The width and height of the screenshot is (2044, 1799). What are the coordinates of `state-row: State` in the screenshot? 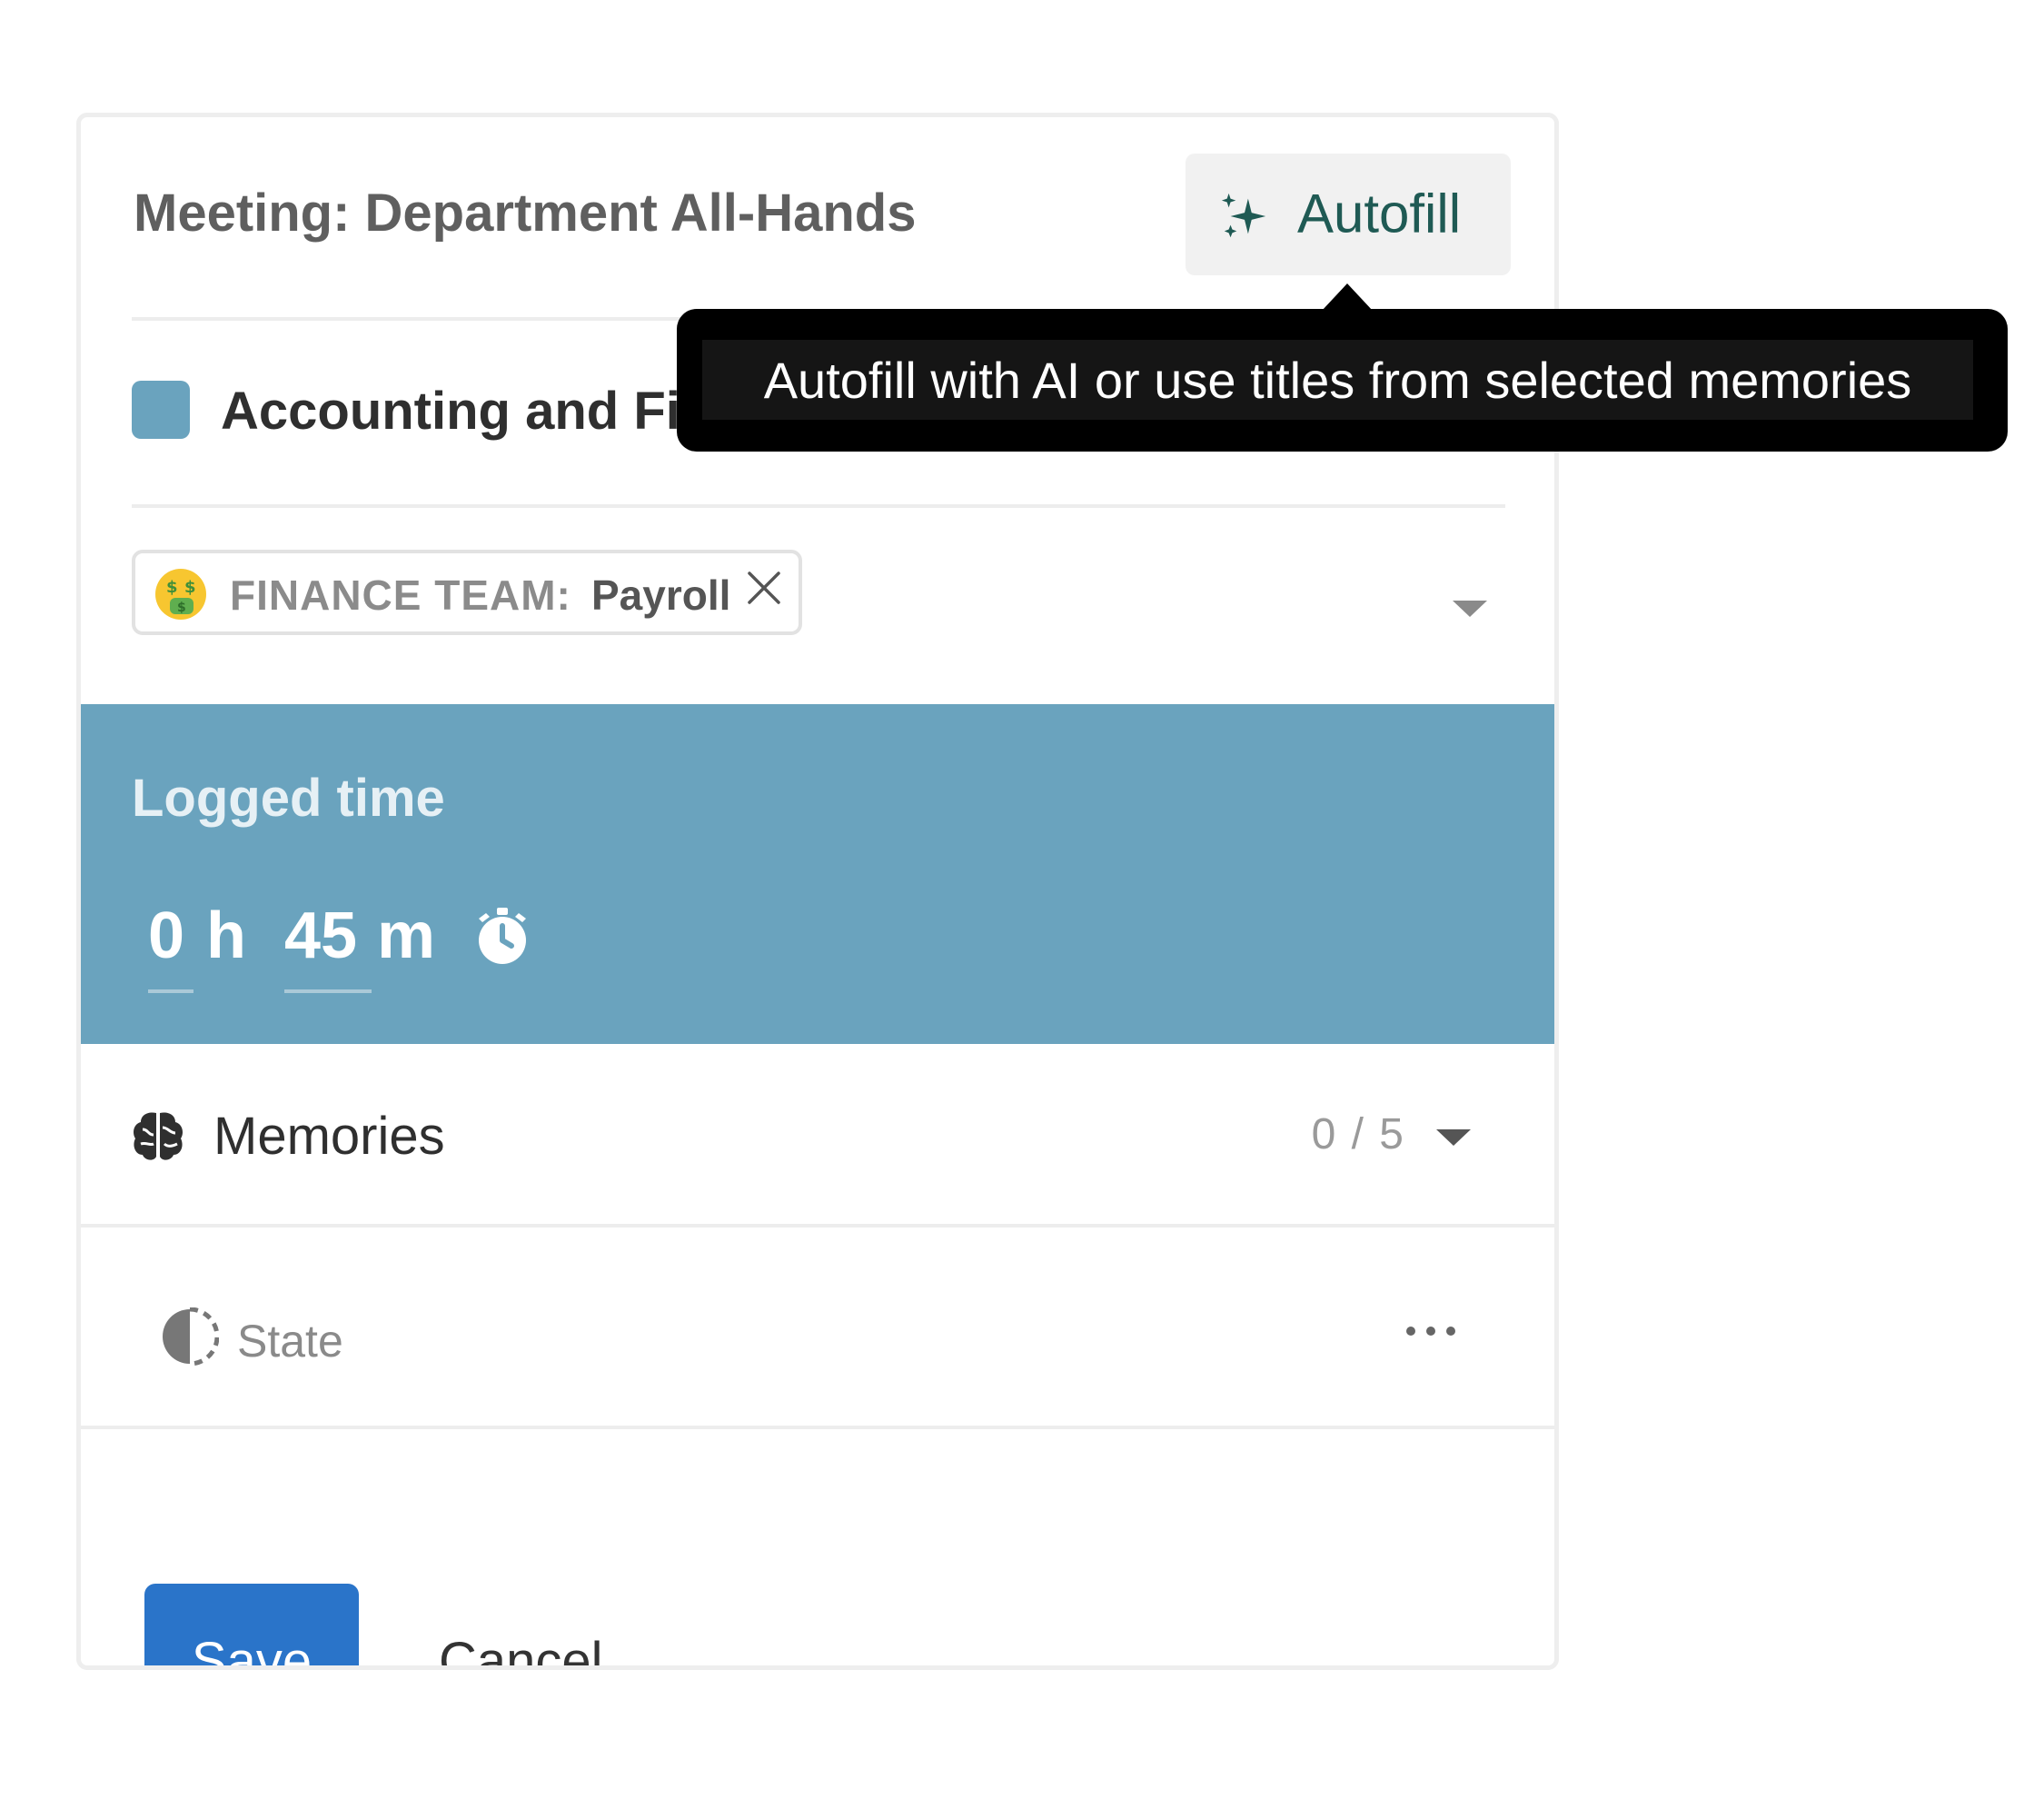 It's located at (818, 1327).